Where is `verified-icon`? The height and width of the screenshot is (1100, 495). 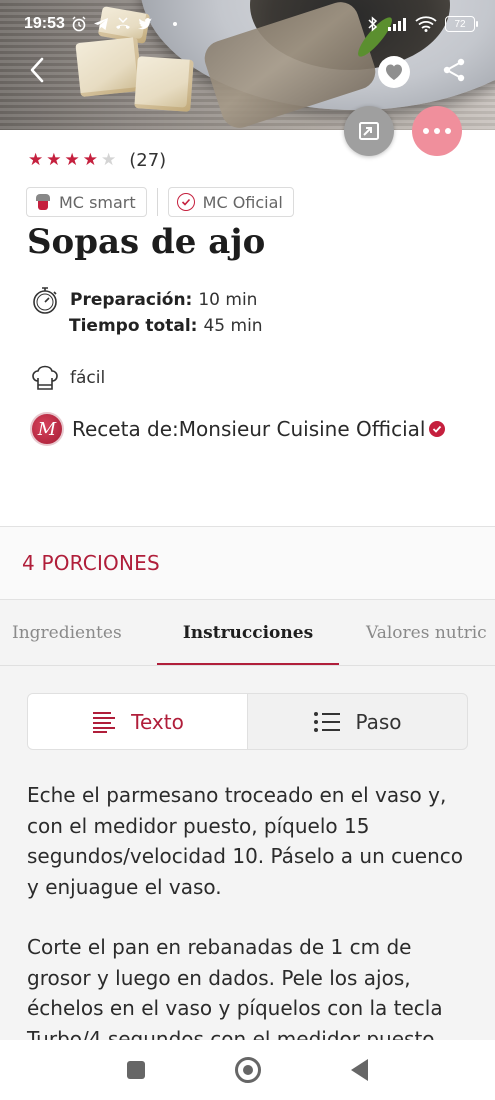 verified-icon is located at coordinates (437, 429).